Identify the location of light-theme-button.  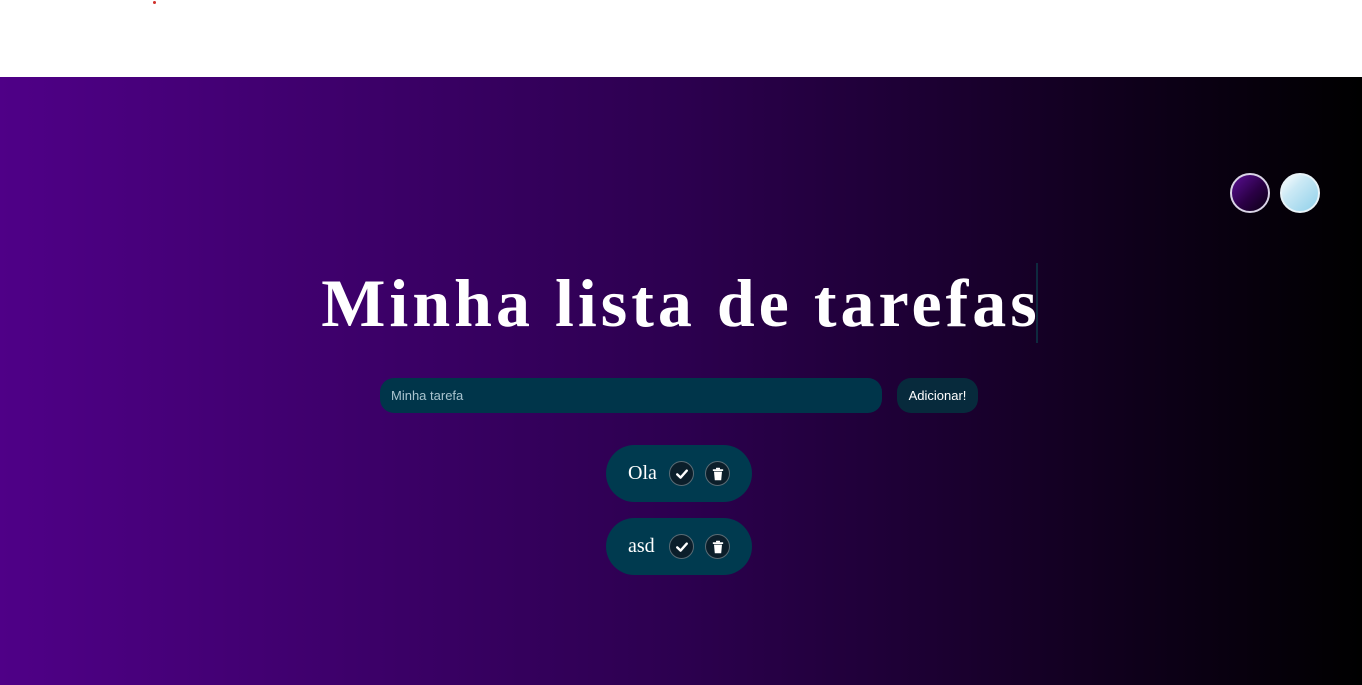
(1300, 193).